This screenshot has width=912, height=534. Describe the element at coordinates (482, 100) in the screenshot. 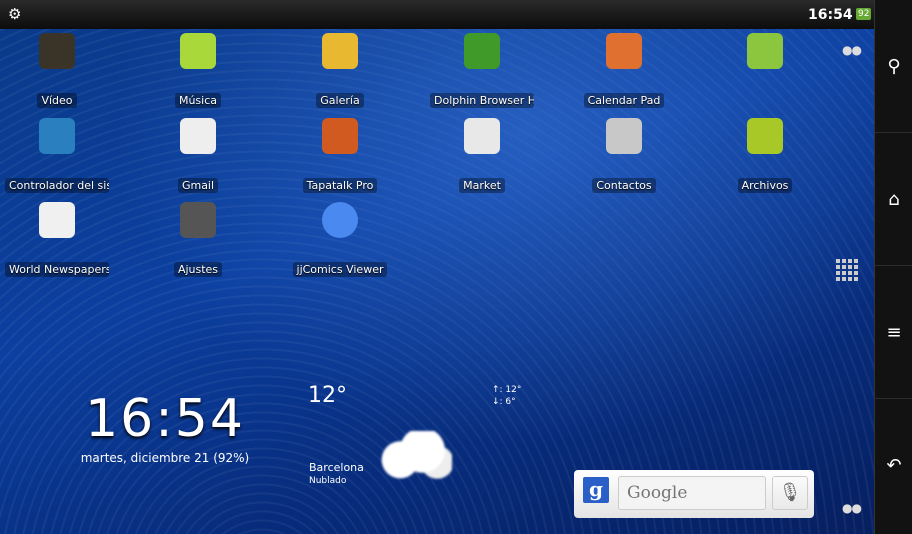

I see `app-label: Dolphin Browser HD` at that location.